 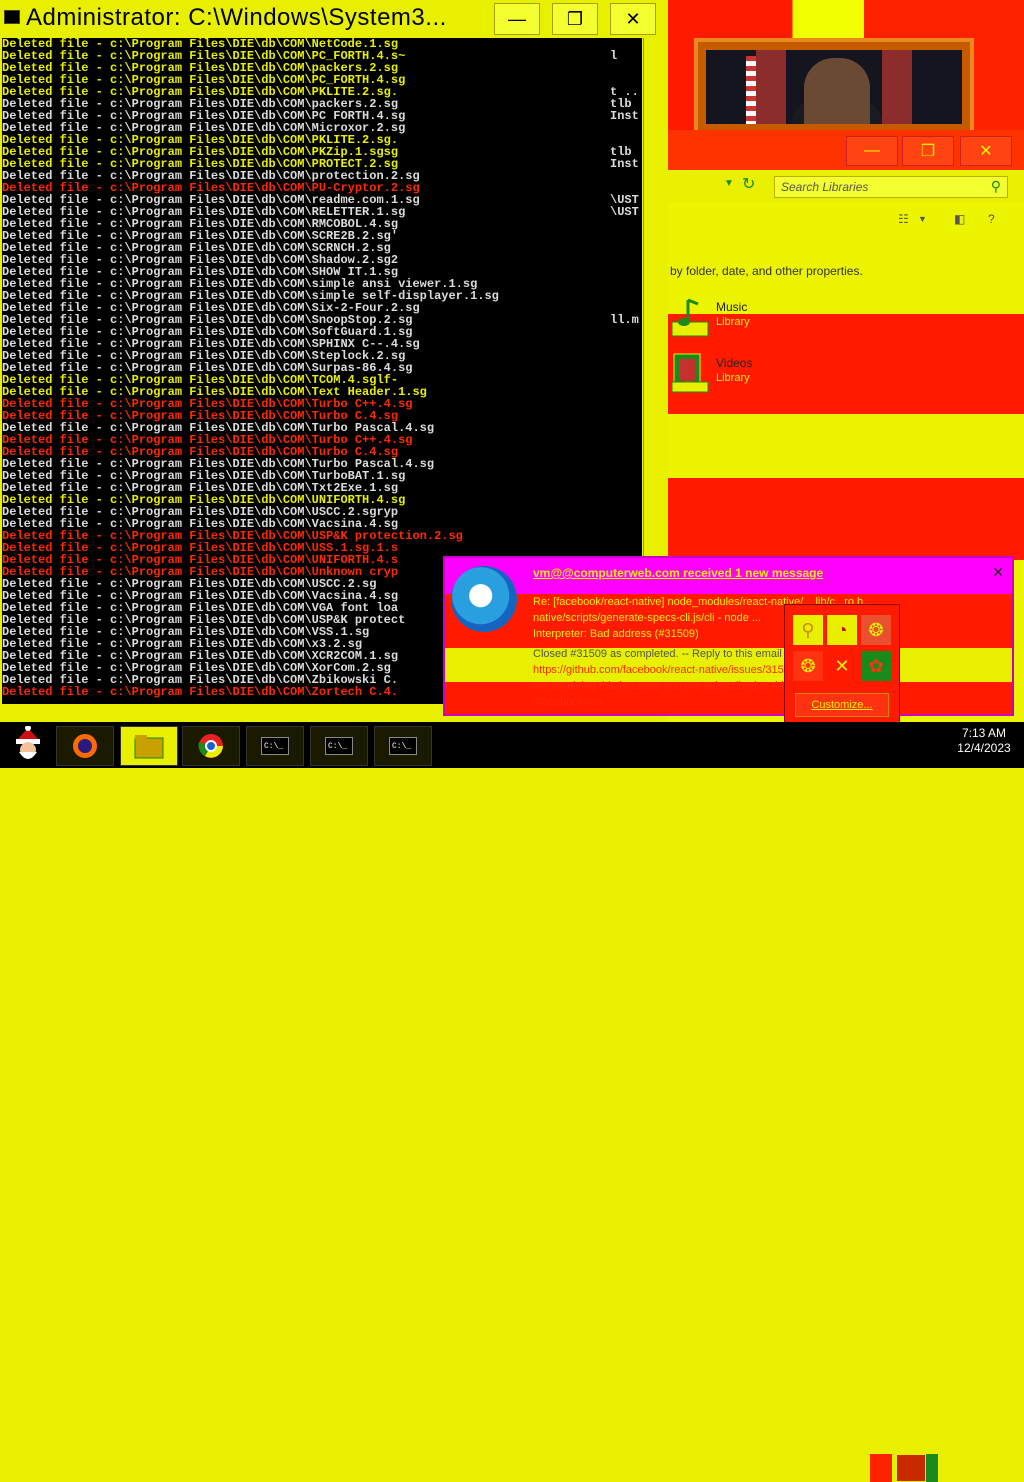 I want to click on search-tray-icon: ⚲, so click(x=808, y=630).